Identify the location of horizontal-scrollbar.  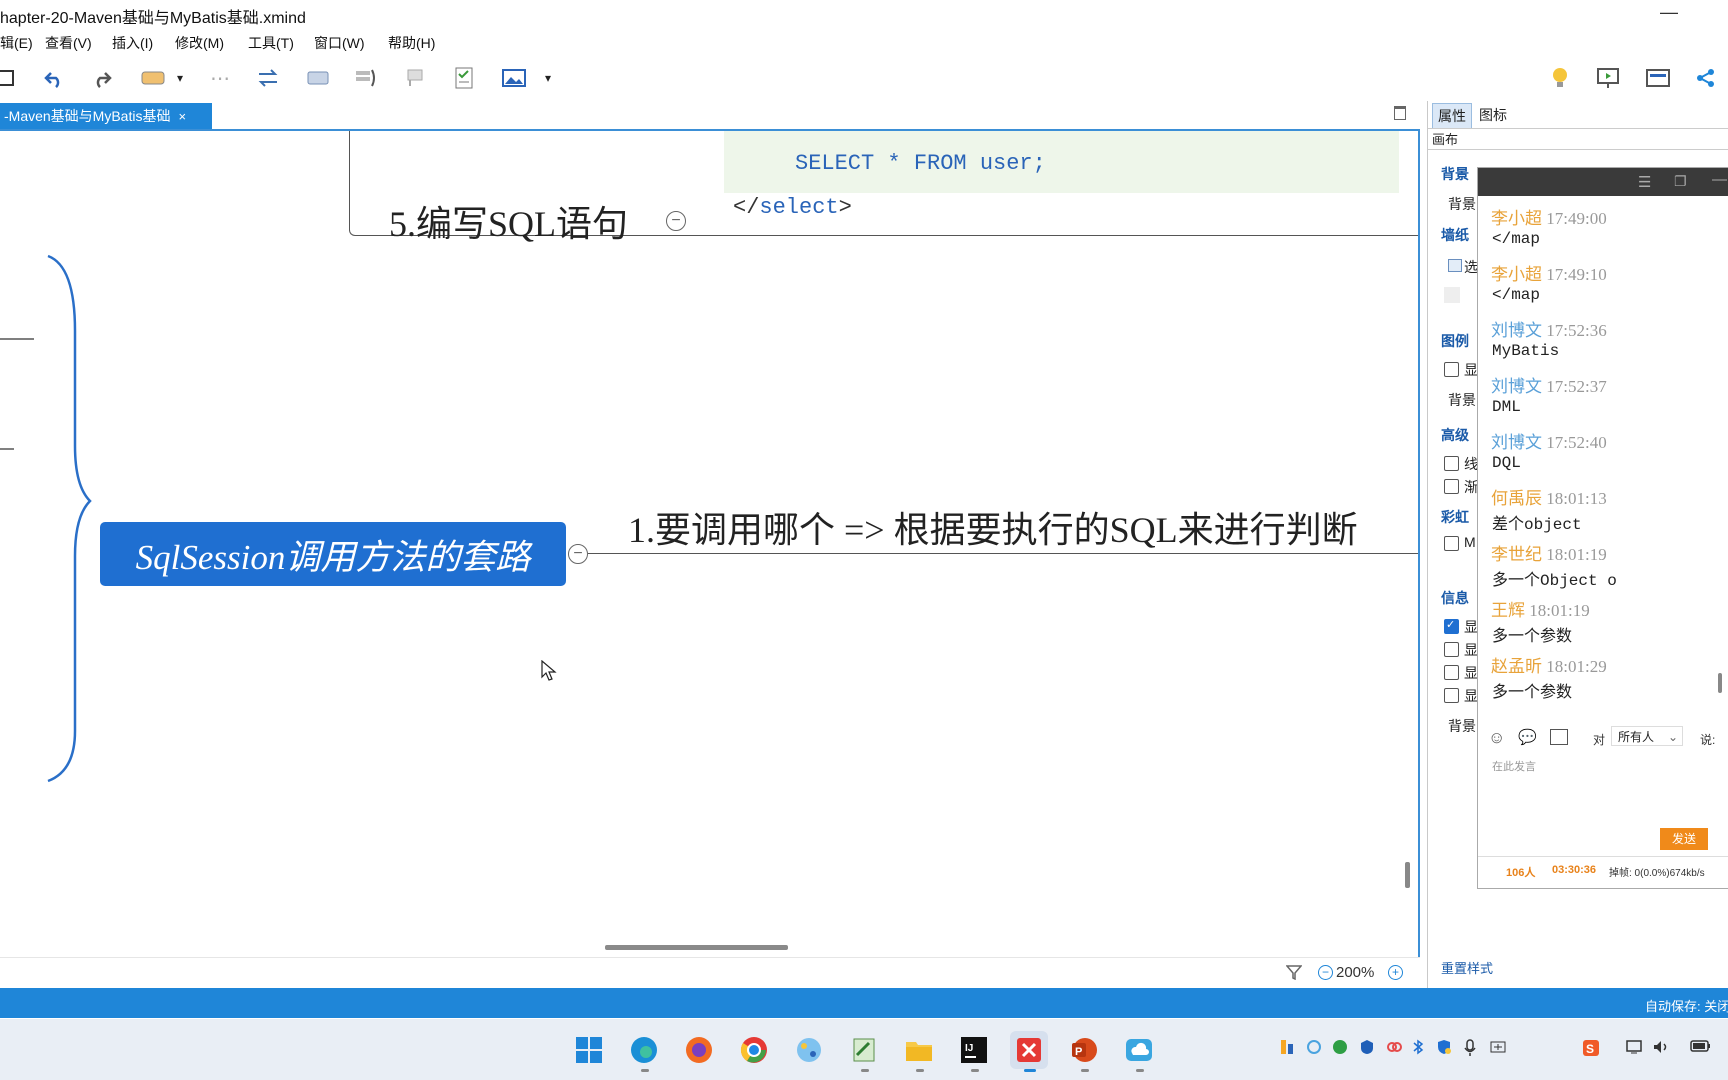
(696, 947).